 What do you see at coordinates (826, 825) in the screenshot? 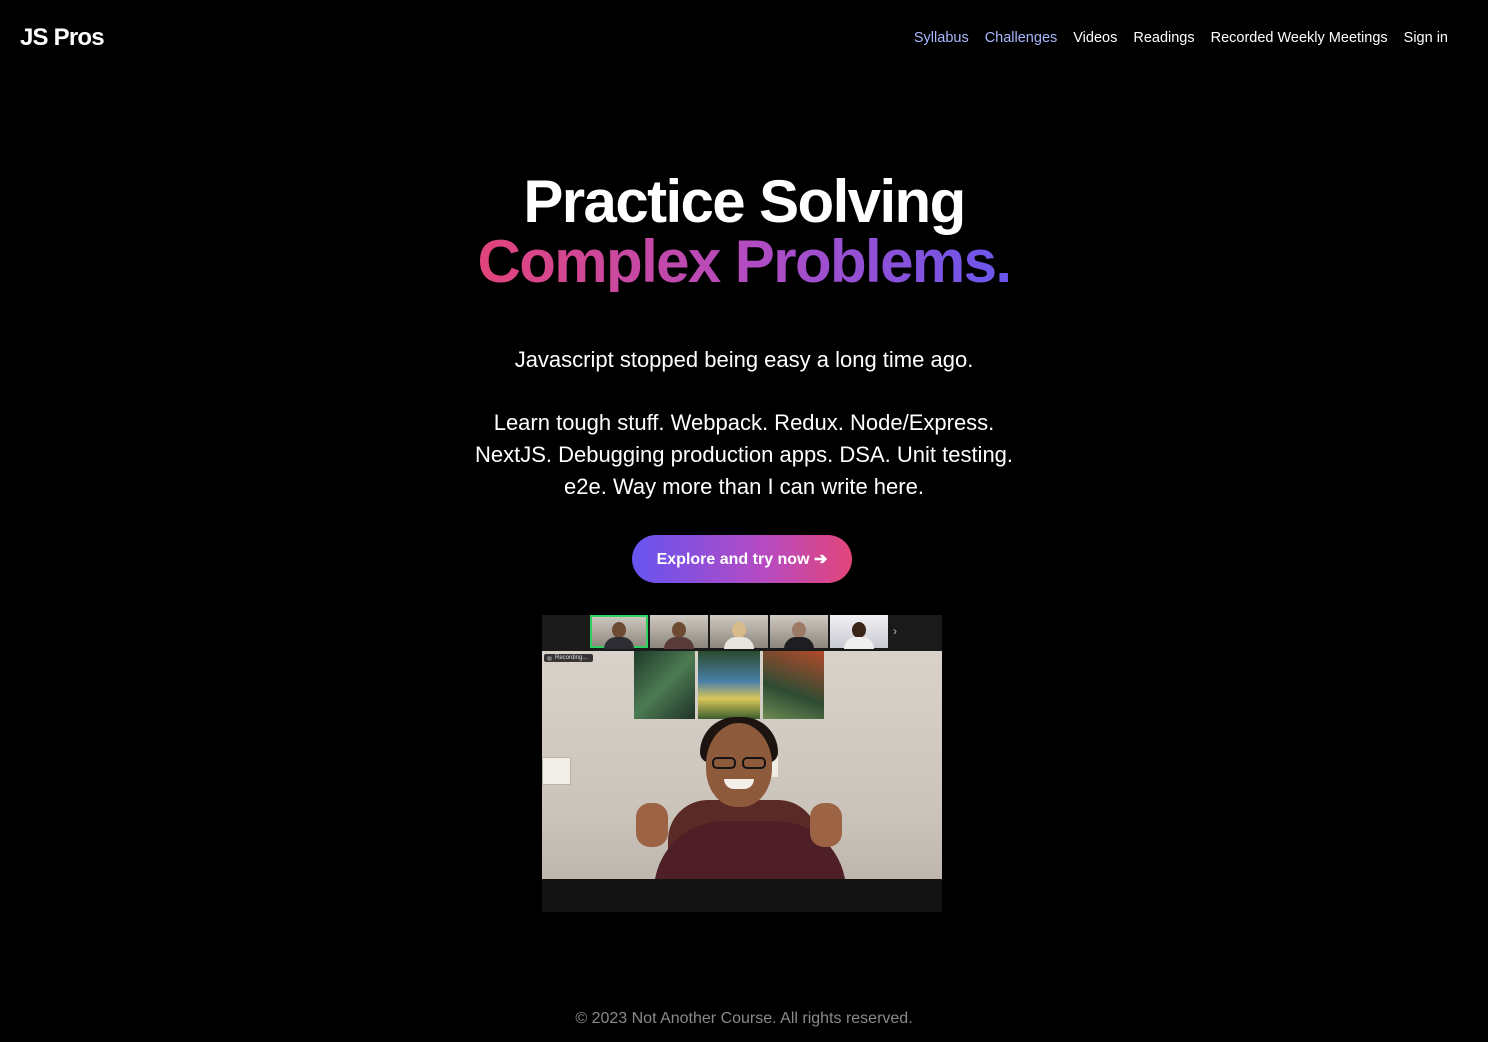
I see `thumbs-up-right` at bounding box center [826, 825].